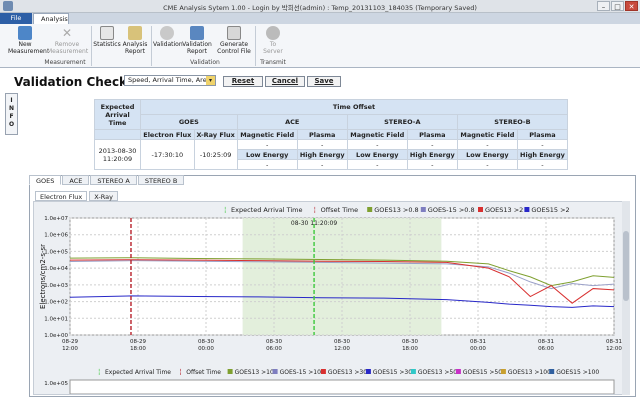 This screenshot has height=401, width=640. What do you see at coordinates (542, 144) in the screenshot?
I see `stereo-b-plasma-value: -` at bounding box center [542, 144].